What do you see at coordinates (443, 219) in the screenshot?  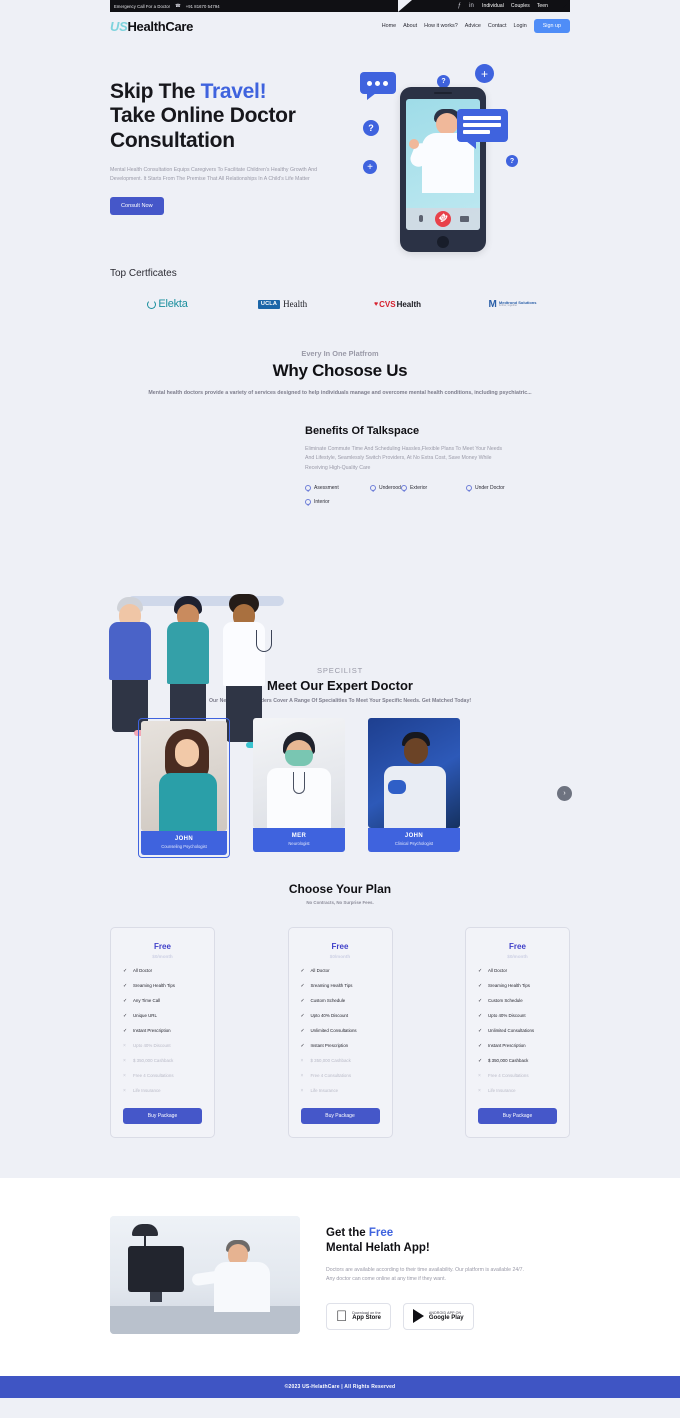 I see `end-call-icon` at bounding box center [443, 219].